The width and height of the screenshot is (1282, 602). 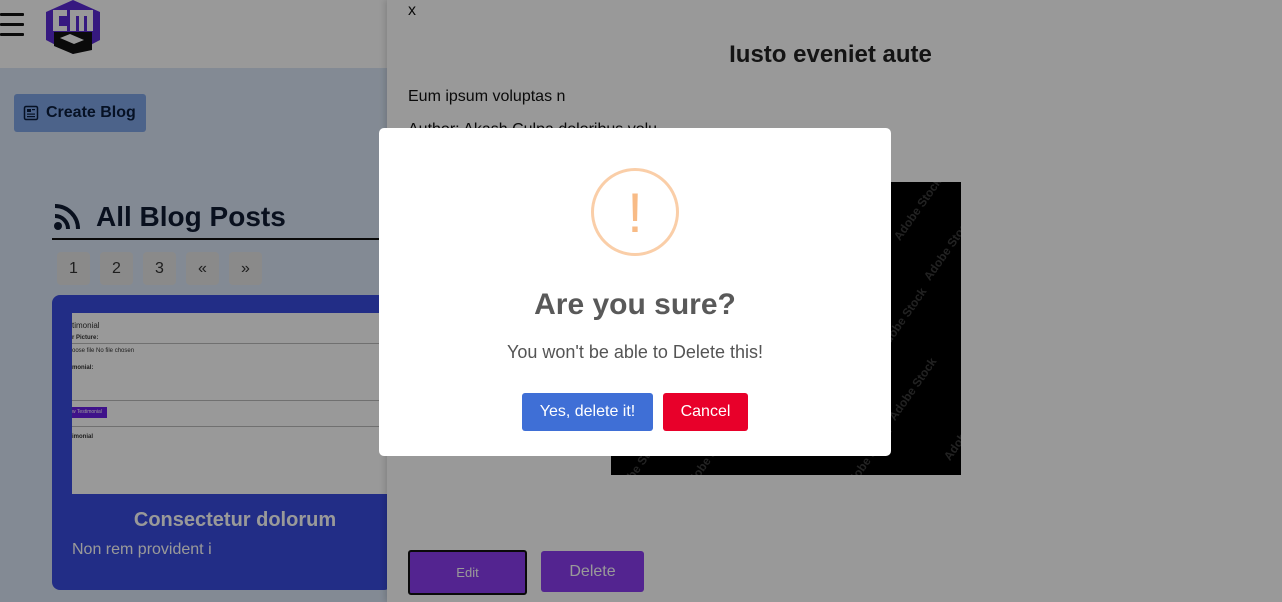 What do you see at coordinates (635, 352) in the screenshot?
I see `dialog-text: You won't be able to Delete this!` at bounding box center [635, 352].